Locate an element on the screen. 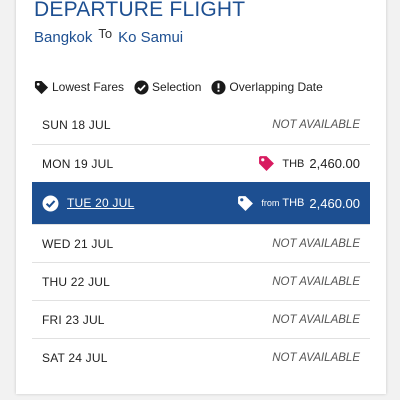 The width and height of the screenshot is (400, 400). date-label: THU 22 JUL is located at coordinates (76, 281).